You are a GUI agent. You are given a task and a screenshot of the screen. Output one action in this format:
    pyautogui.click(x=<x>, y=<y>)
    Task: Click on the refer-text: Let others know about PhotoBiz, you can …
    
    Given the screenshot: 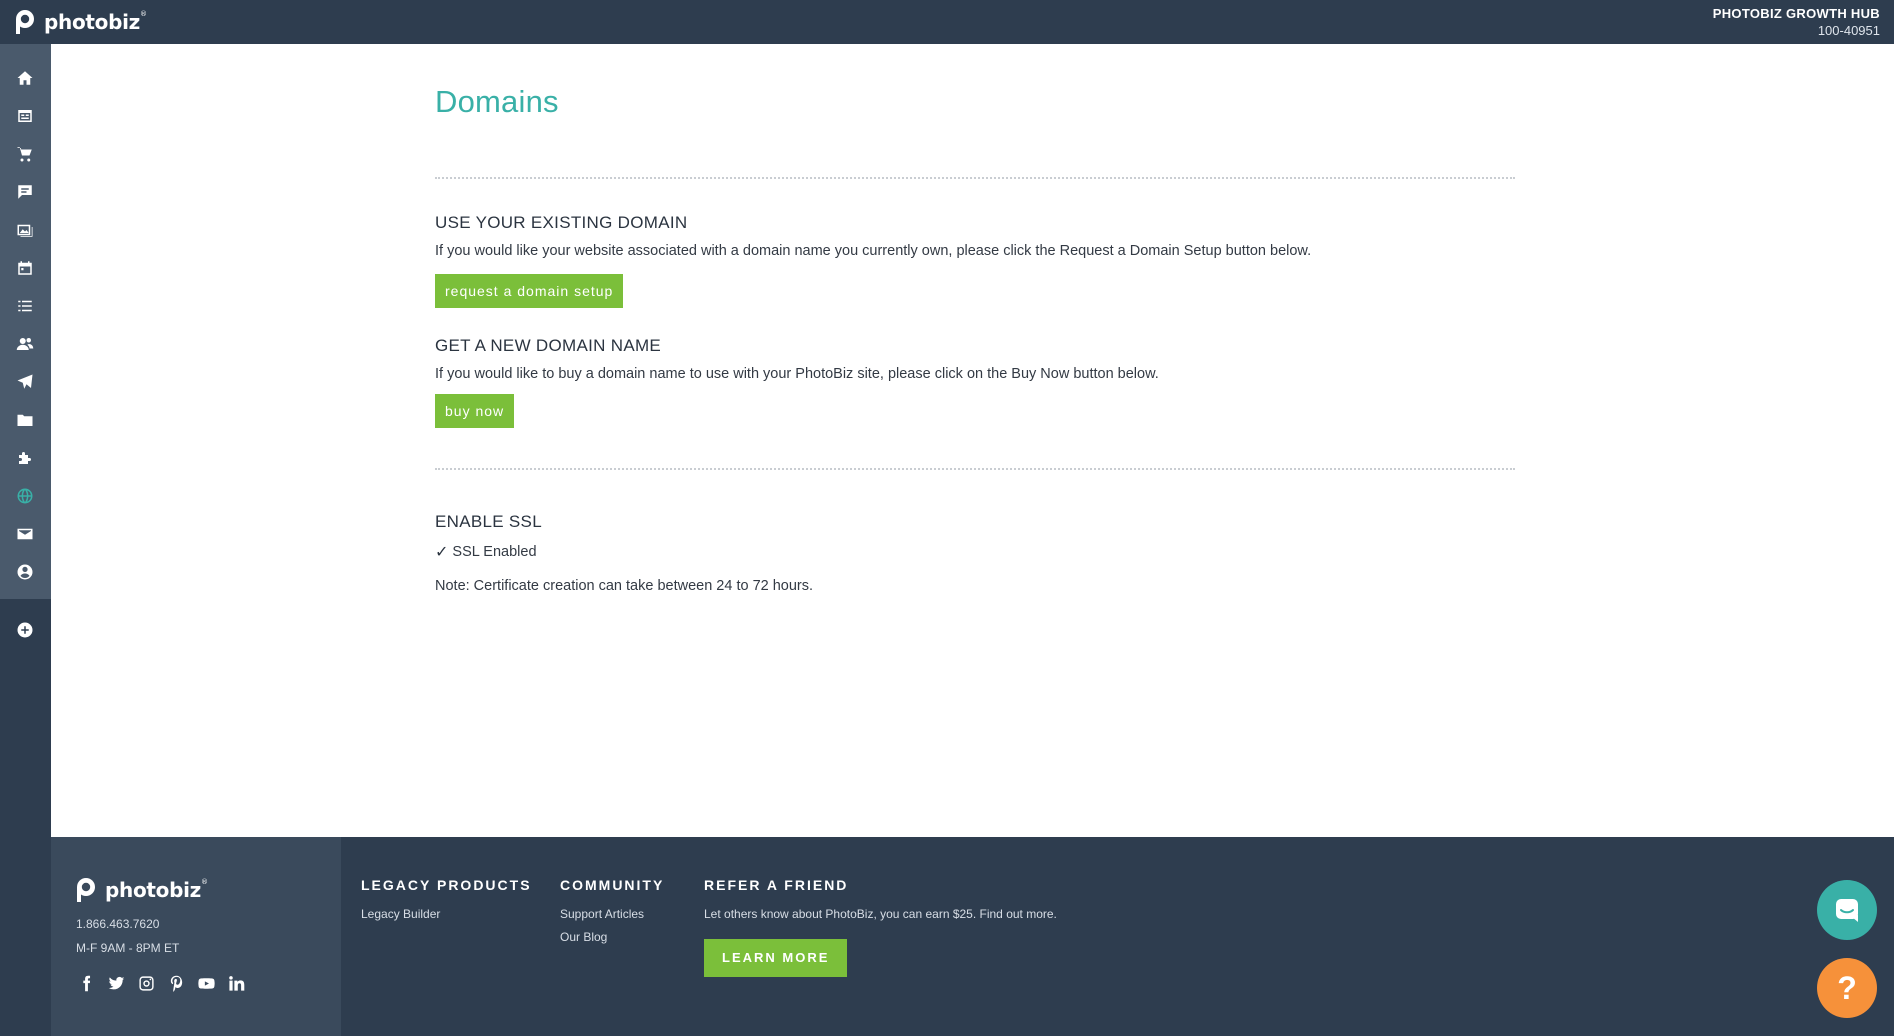 What is the action you would take?
    pyautogui.click(x=880, y=914)
    